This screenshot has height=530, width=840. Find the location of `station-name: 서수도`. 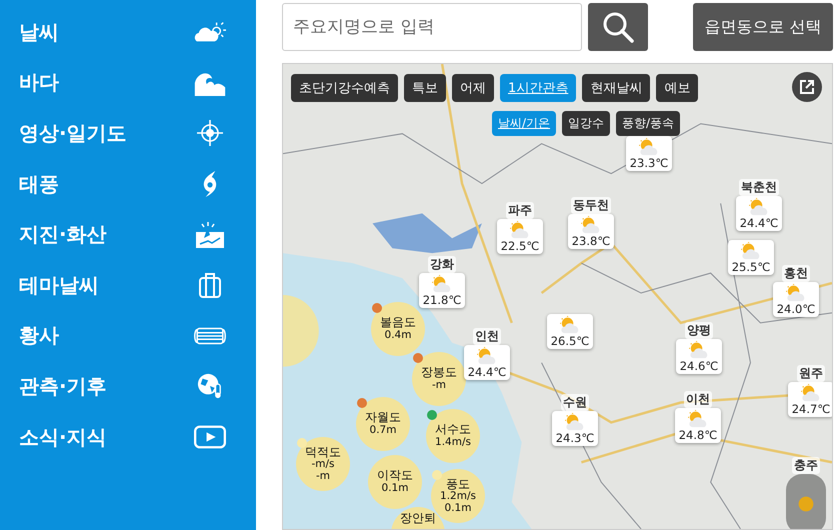

station-name: 서수도 is located at coordinates (453, 430).